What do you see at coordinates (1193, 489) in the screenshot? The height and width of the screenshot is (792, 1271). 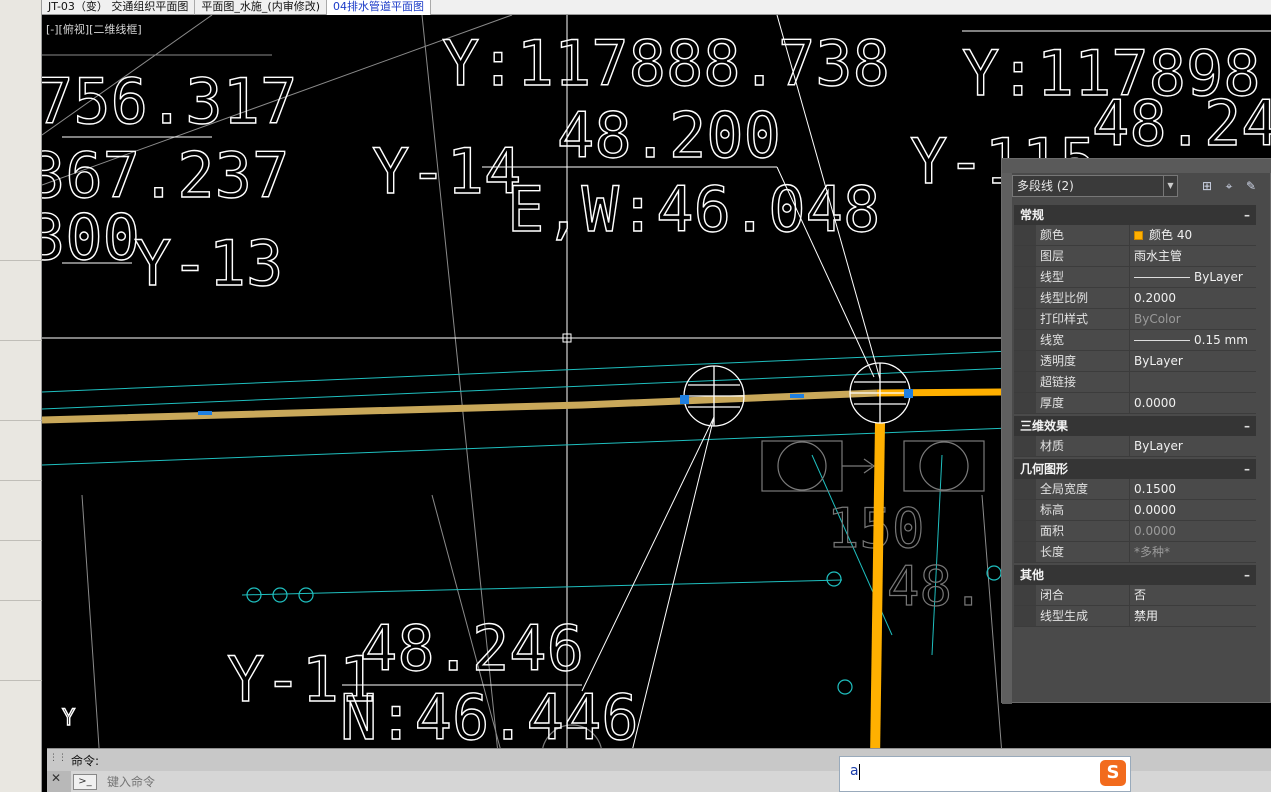 I see `property-value: 0.1500` at bounding box center [1193, 489].